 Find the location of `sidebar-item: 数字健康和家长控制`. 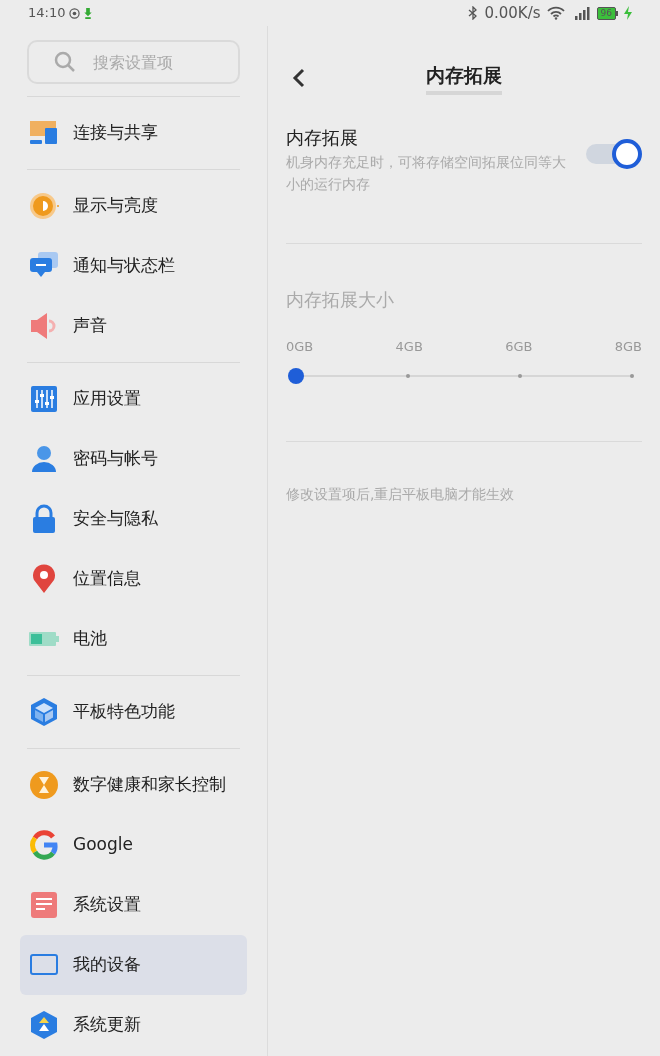

sidebar-item: 数字健康和家长控制 is located at coordinates (133, 785).